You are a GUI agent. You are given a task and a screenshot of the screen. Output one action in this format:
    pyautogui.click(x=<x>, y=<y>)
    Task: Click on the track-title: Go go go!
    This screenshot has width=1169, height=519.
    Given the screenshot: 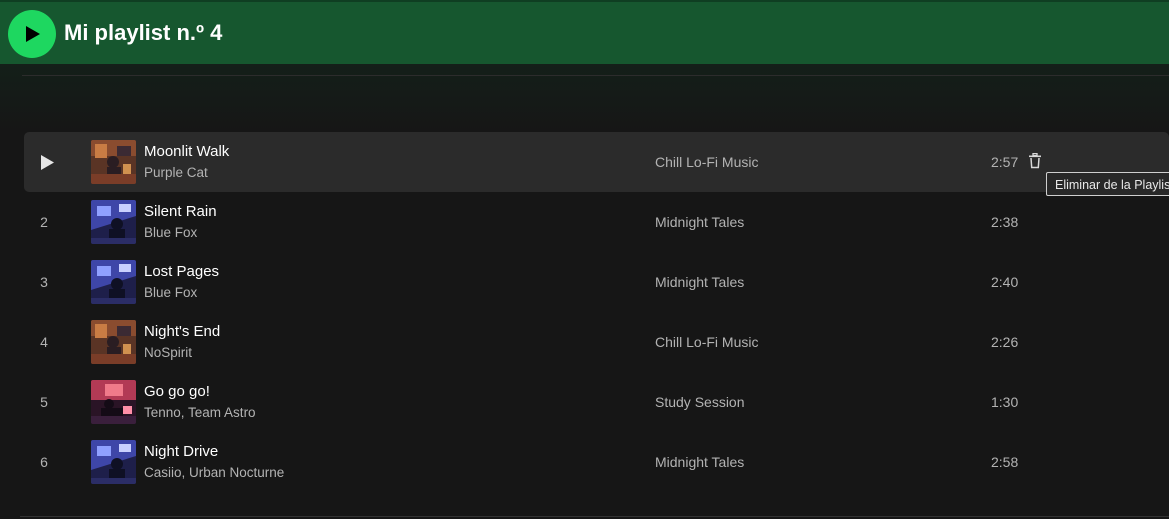 What is the action you would take?
    pyautogui.click(x=177, y=392)
    